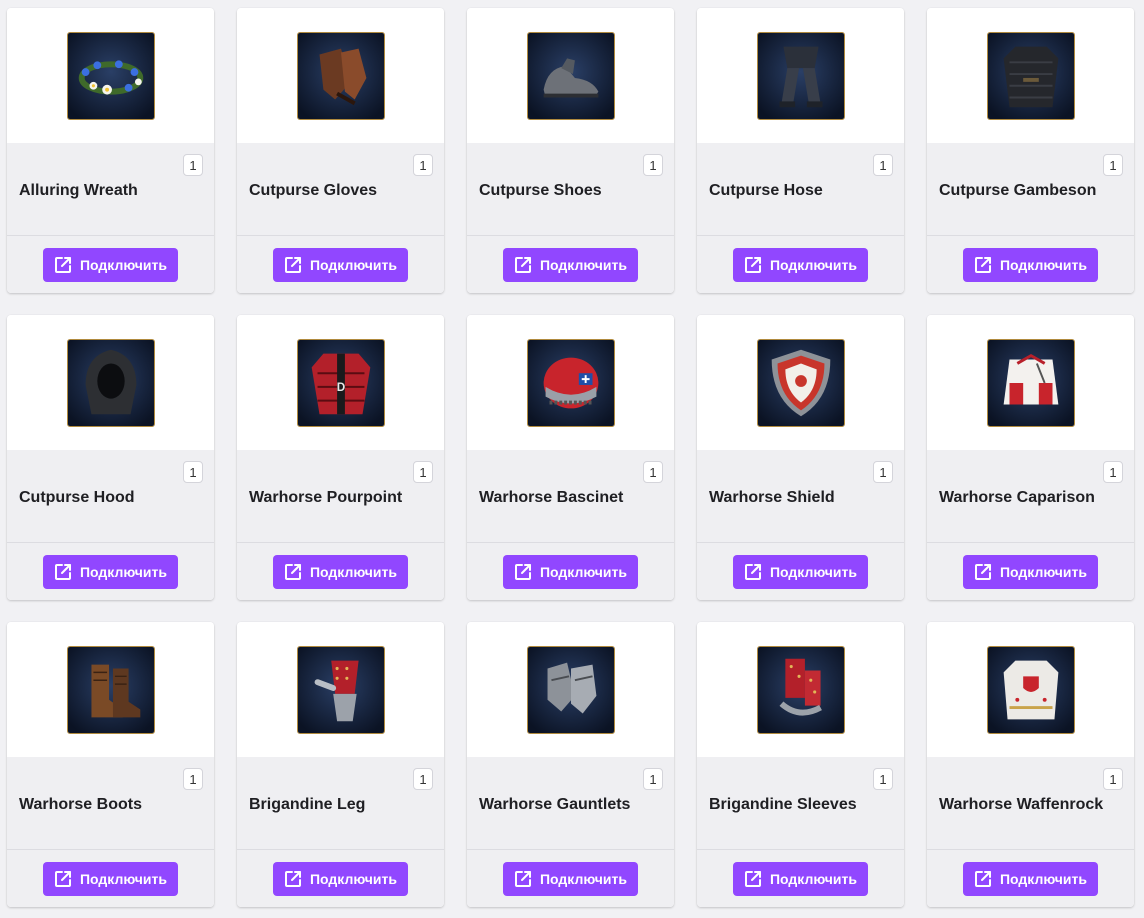  I want to click on item-card: 1 Warhorse Boots Подключить, so click(110, 764).